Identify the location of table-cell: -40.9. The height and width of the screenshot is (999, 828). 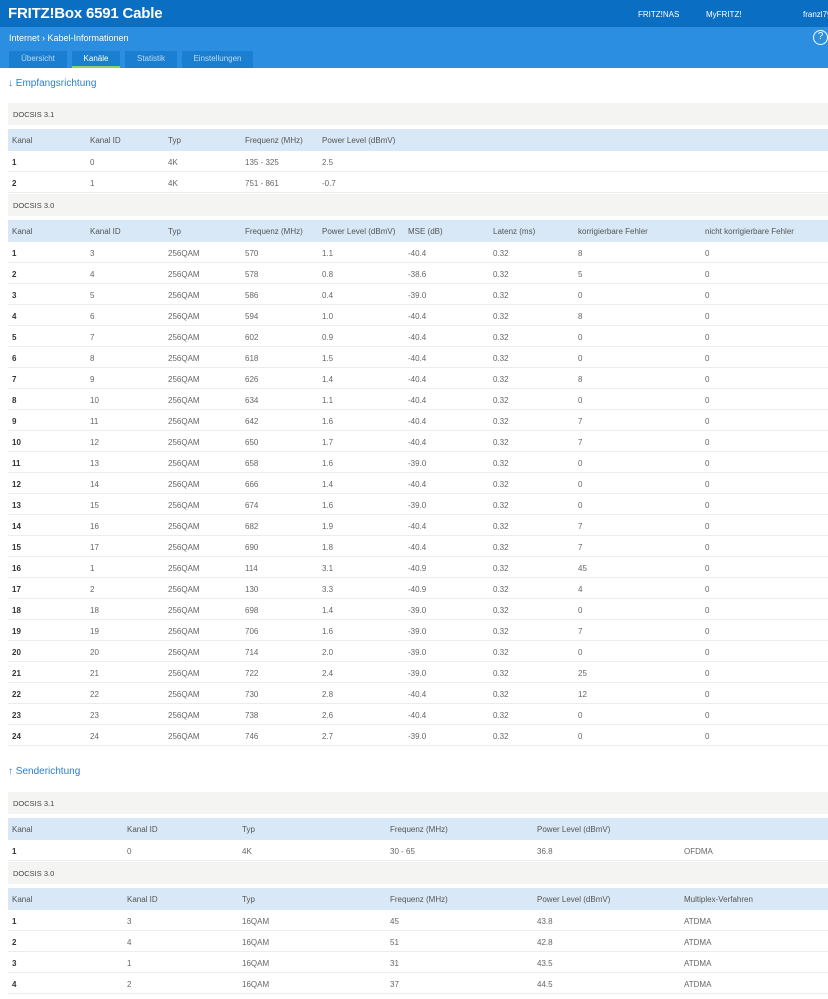
(417, 568).